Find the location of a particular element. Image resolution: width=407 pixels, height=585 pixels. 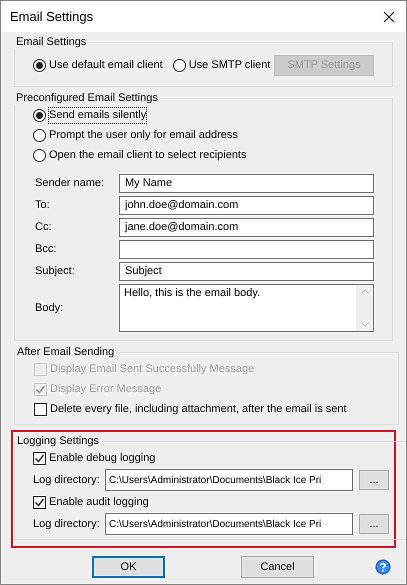

radio-label: Open the email client to select recipients is located at coordinates (147, 155).